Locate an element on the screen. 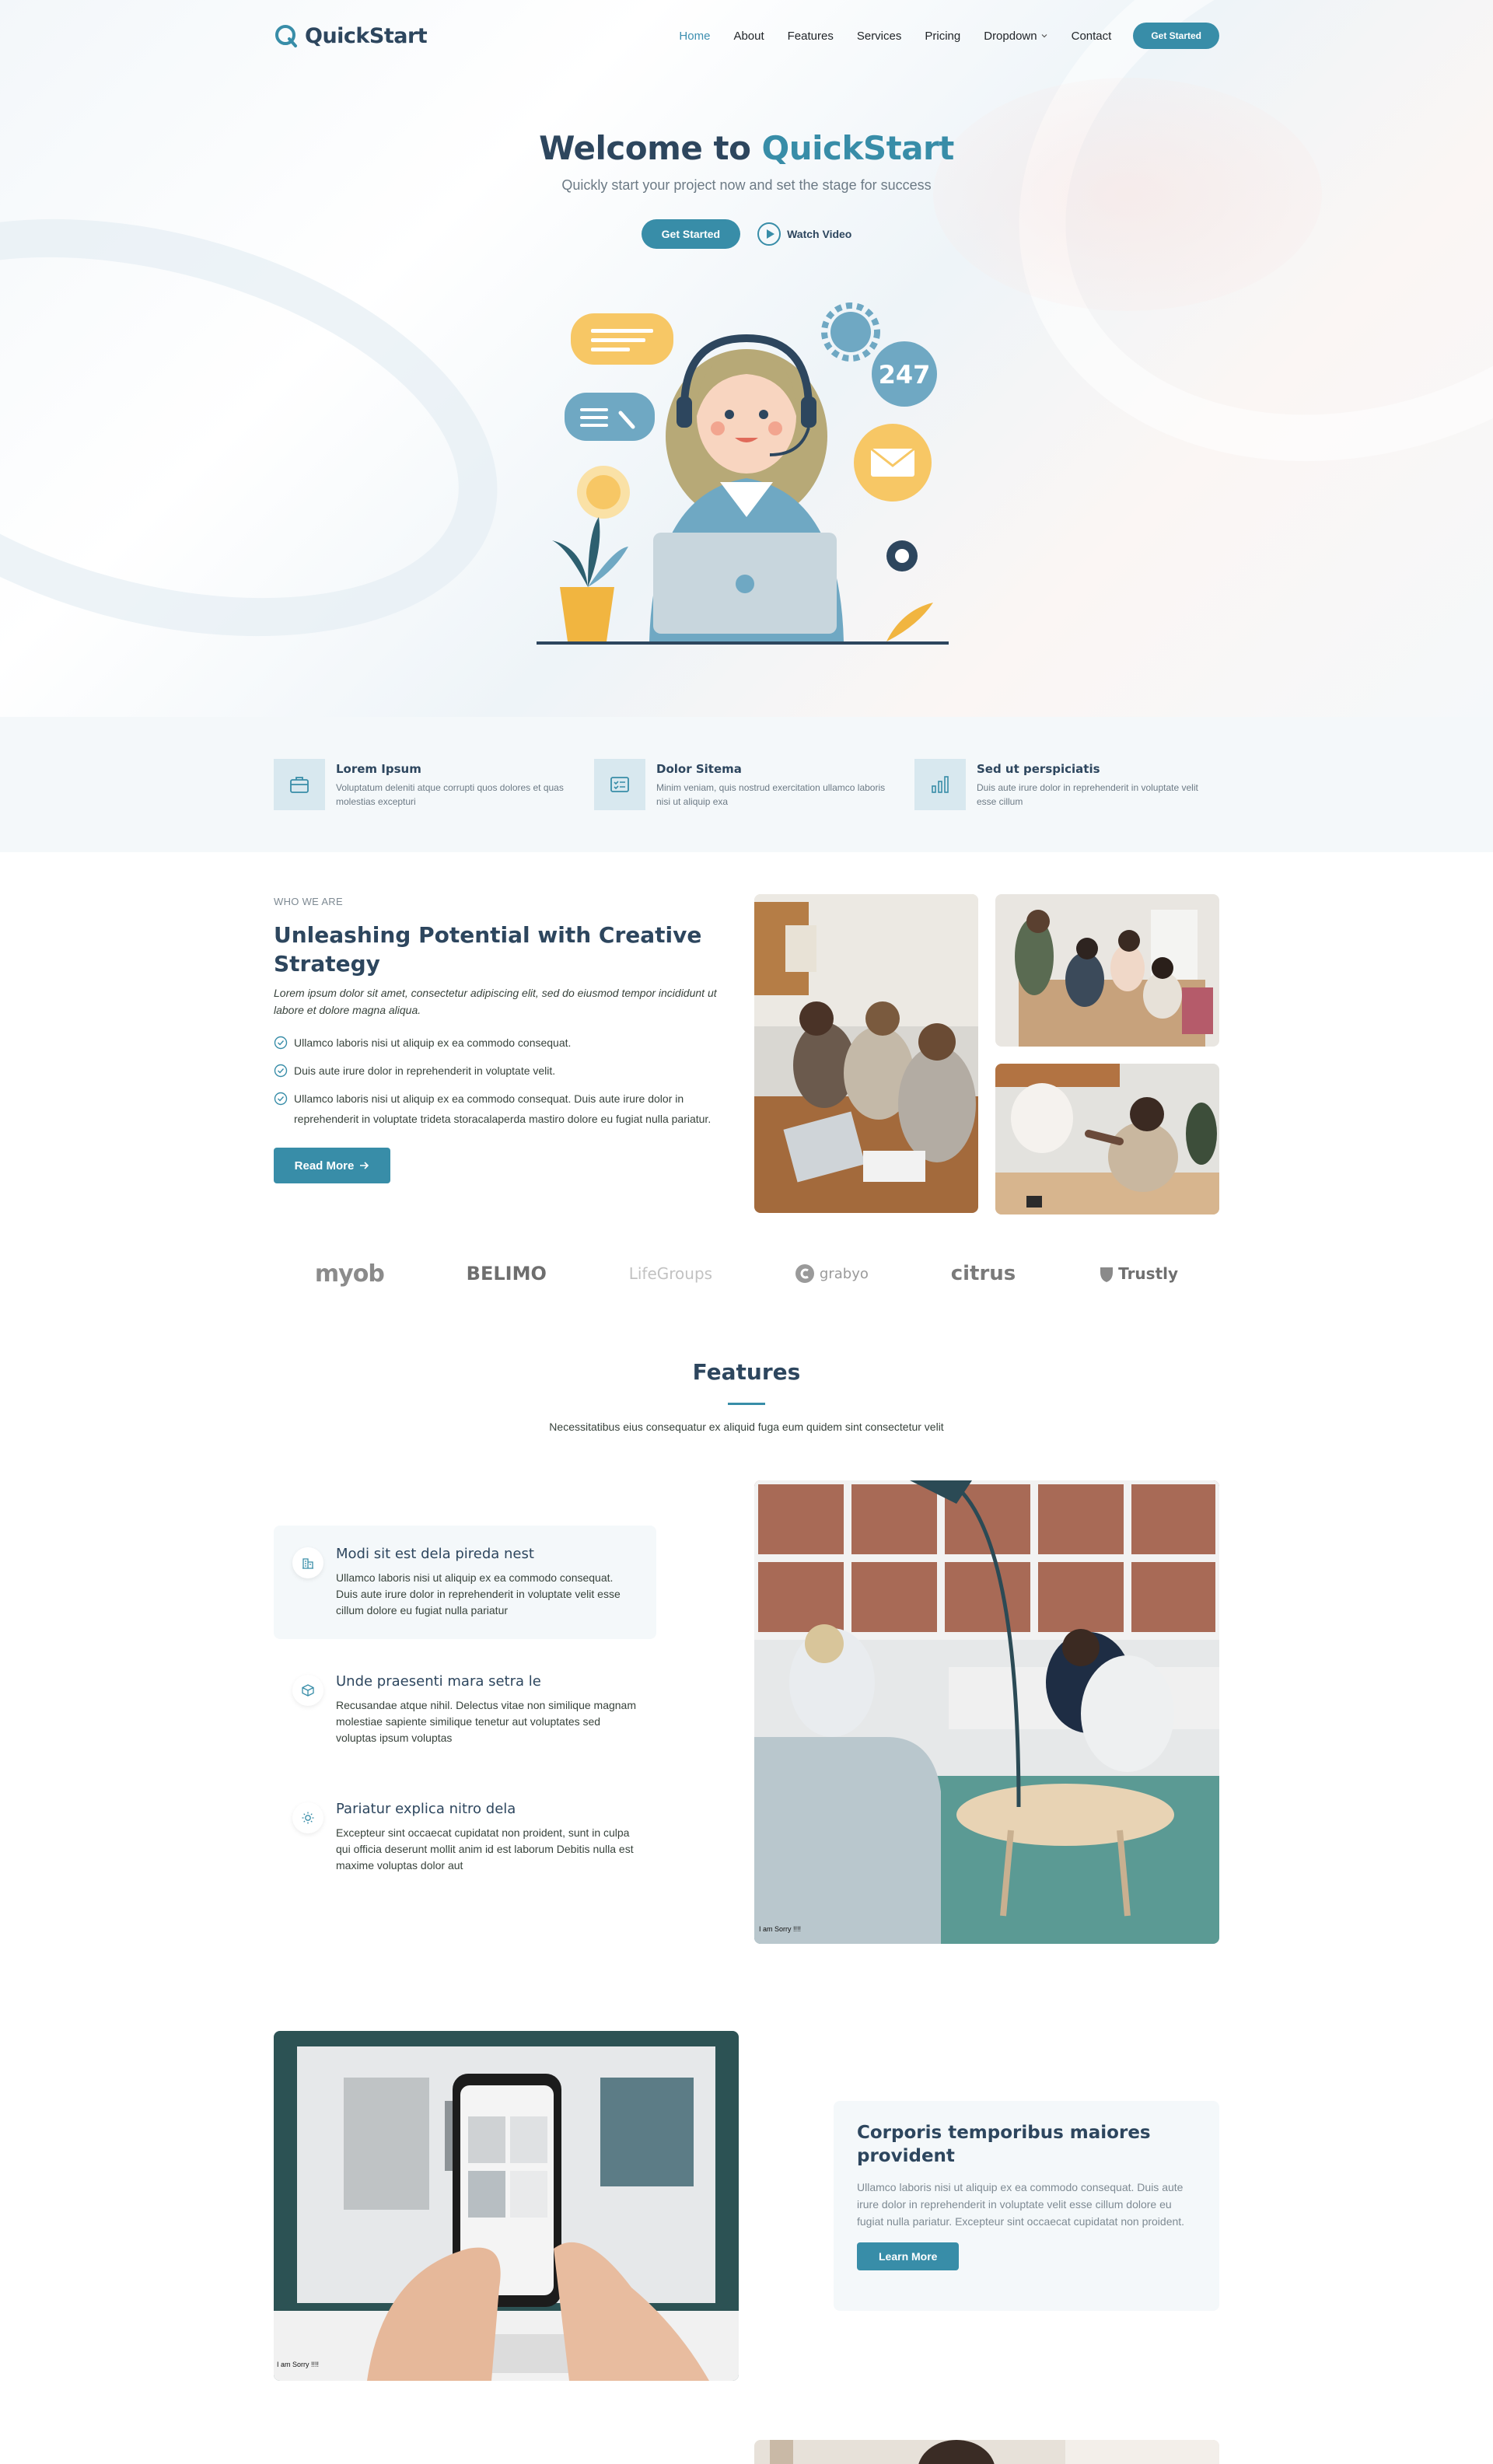 This screenshot has height=2464, width=1493. header-get-started-button: Get Started is located at coordinates (1176, 36).